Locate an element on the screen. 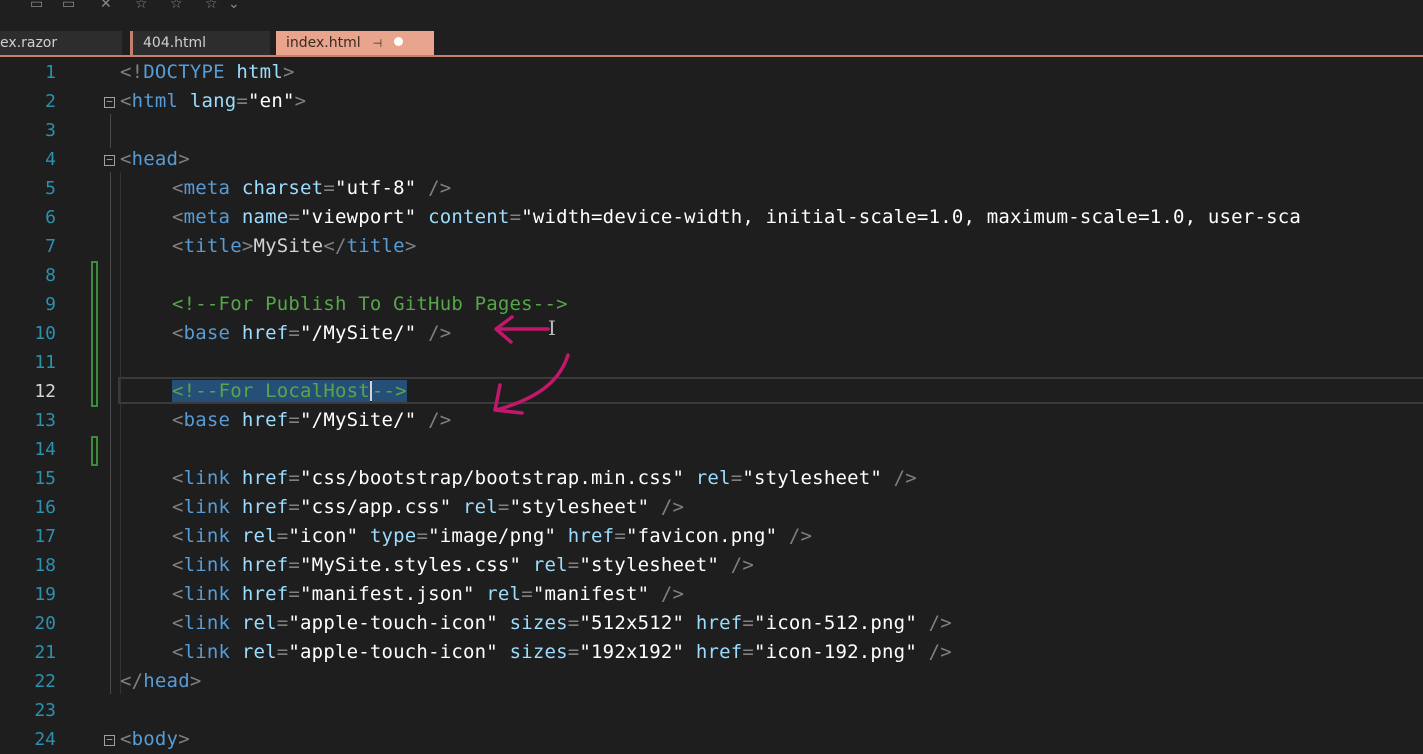 The height and width of the screenshot is (754, 1423). tab-label: 404.html is located at coordinates (175, 43).